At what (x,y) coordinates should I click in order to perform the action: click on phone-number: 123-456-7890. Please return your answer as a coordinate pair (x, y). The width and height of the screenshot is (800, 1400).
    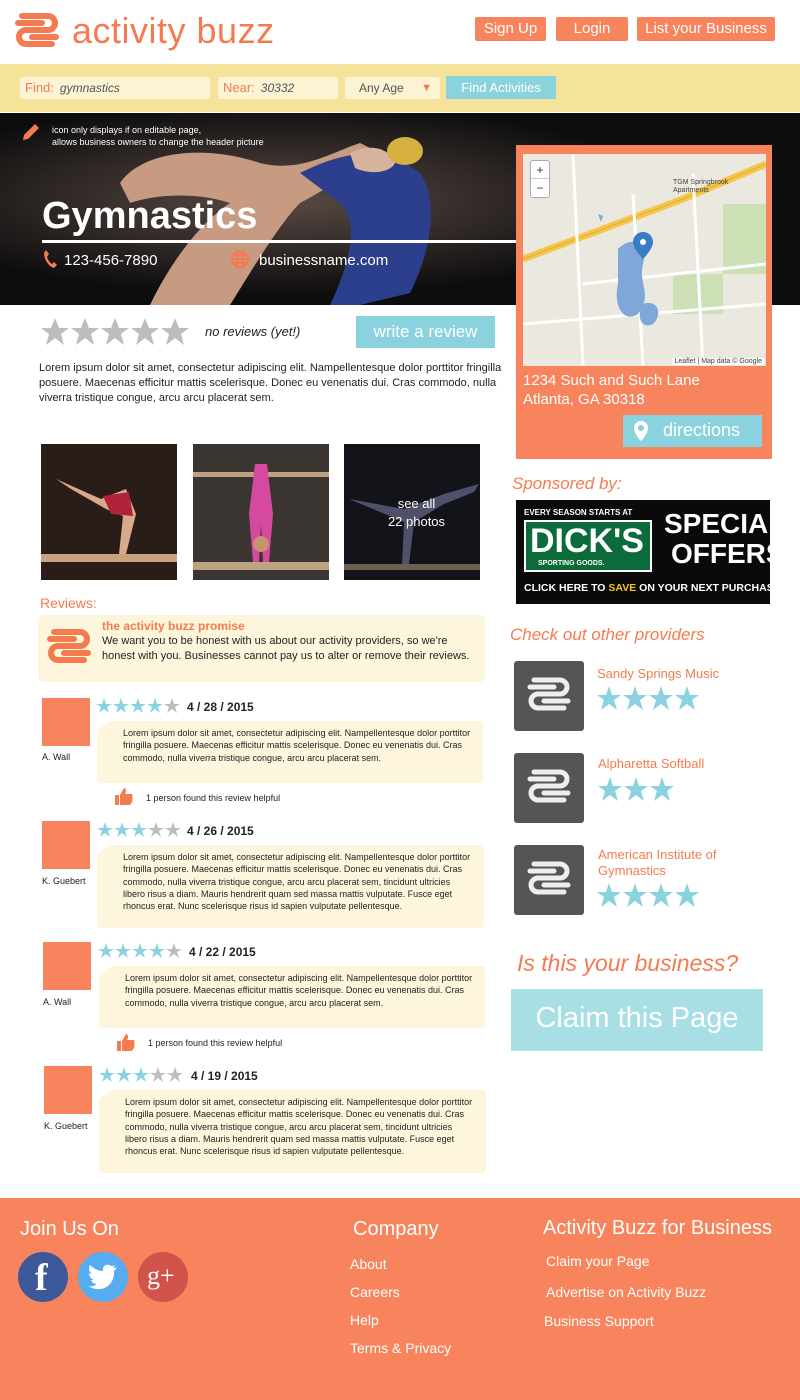
    Looking at the image, I should click on (110, 260).